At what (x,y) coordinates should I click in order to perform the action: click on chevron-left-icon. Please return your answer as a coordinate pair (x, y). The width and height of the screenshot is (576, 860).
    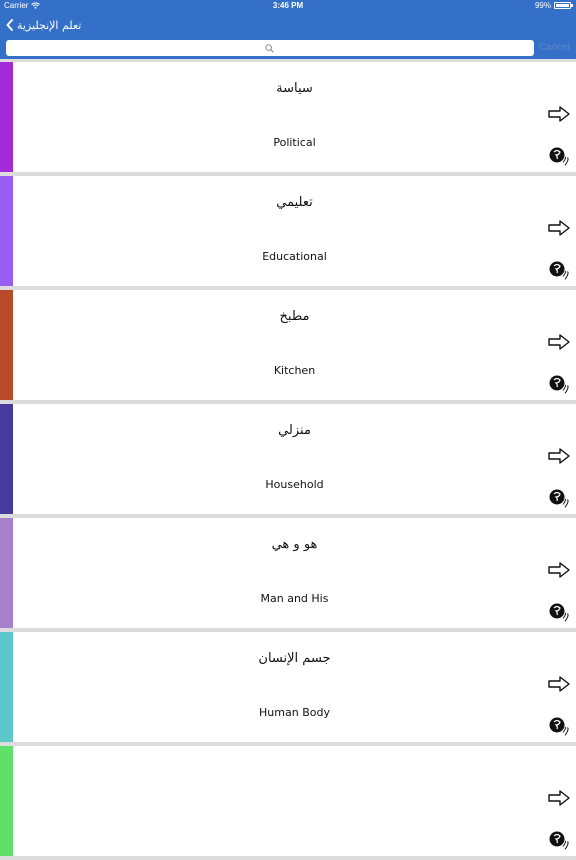
    Looking at the image, I should click on (9, 25).